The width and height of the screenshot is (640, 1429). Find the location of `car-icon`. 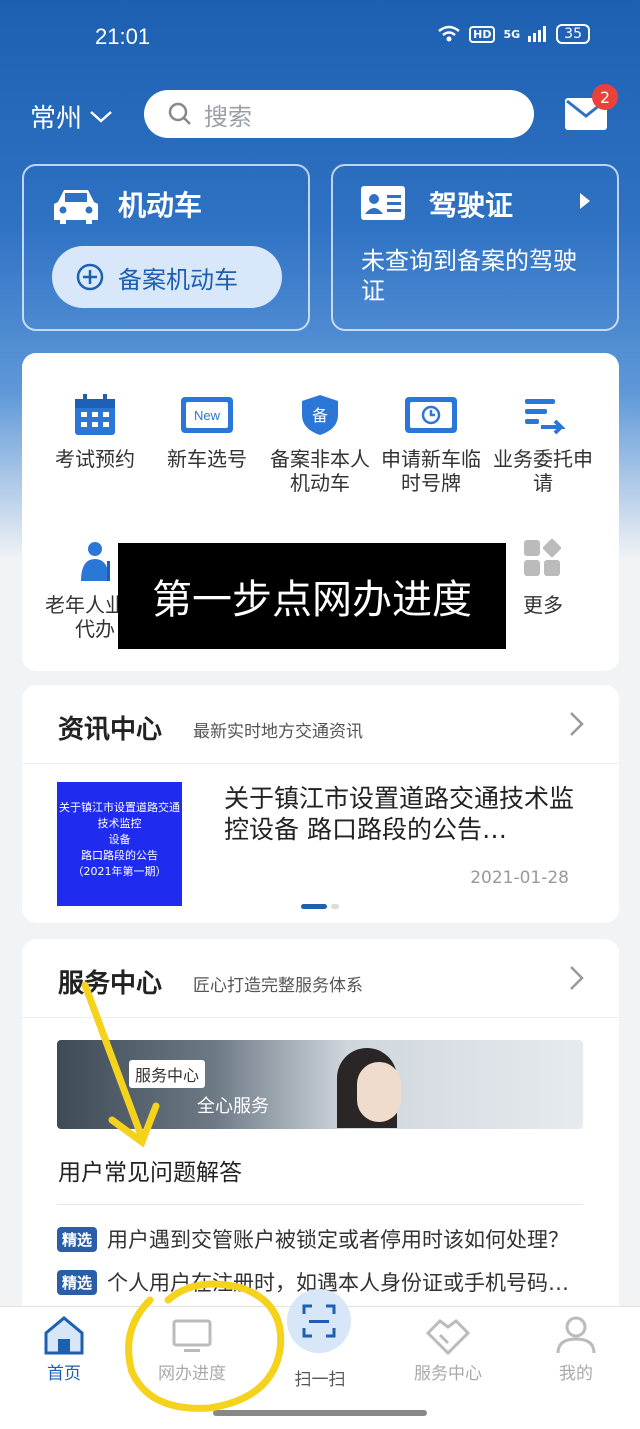

car-icon is located at coordinates (76, 207).